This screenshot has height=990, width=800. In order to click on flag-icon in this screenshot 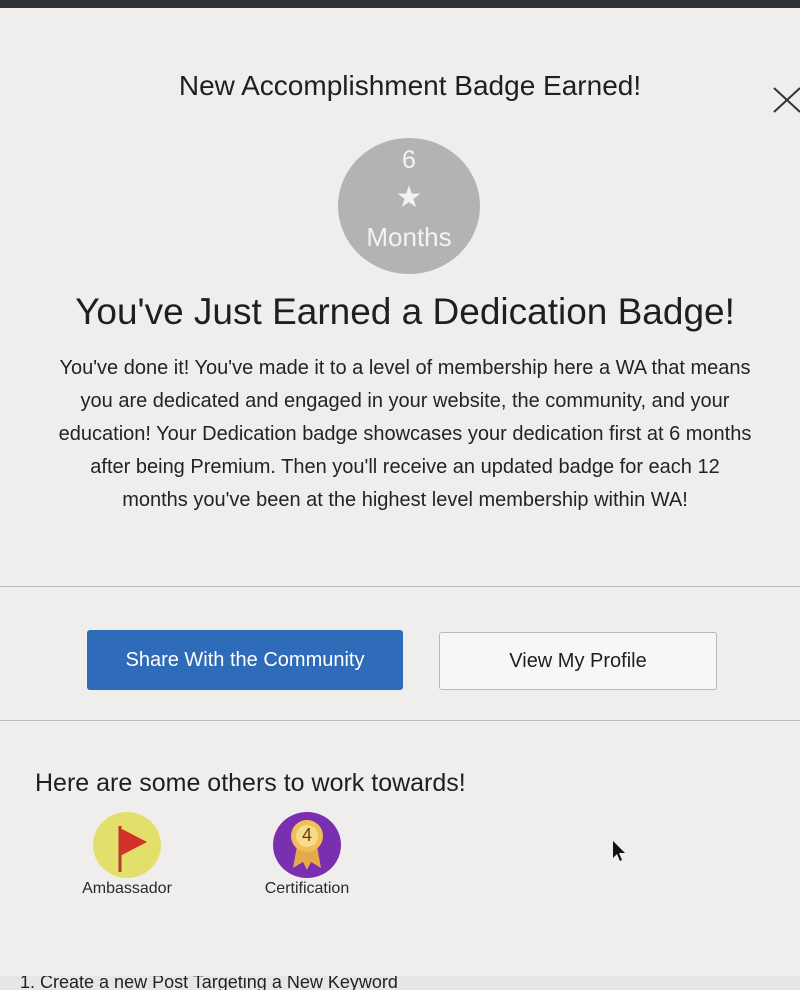, I will do `click(127, 845)`.